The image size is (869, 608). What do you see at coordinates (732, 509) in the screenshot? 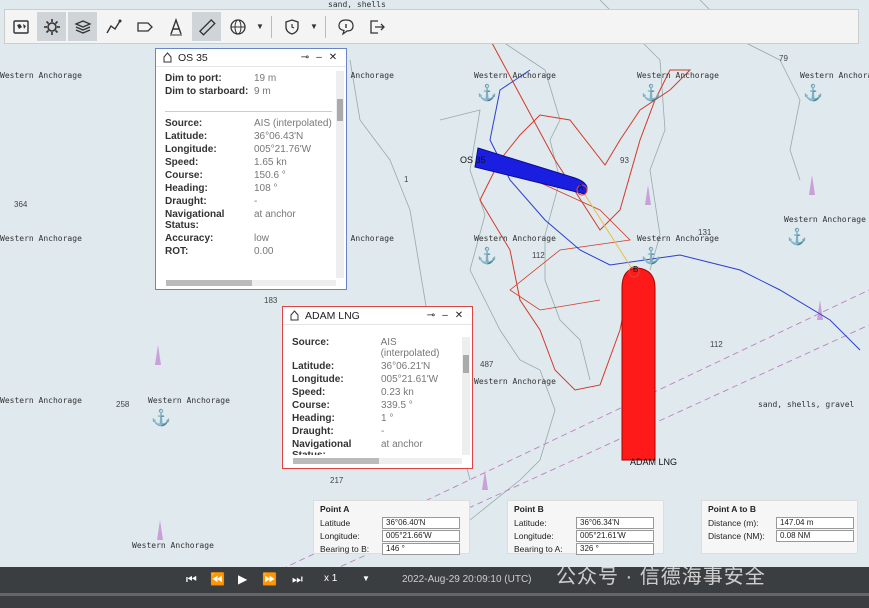
I see `panel-title: Point A to B` at bounding box center [732, 509].